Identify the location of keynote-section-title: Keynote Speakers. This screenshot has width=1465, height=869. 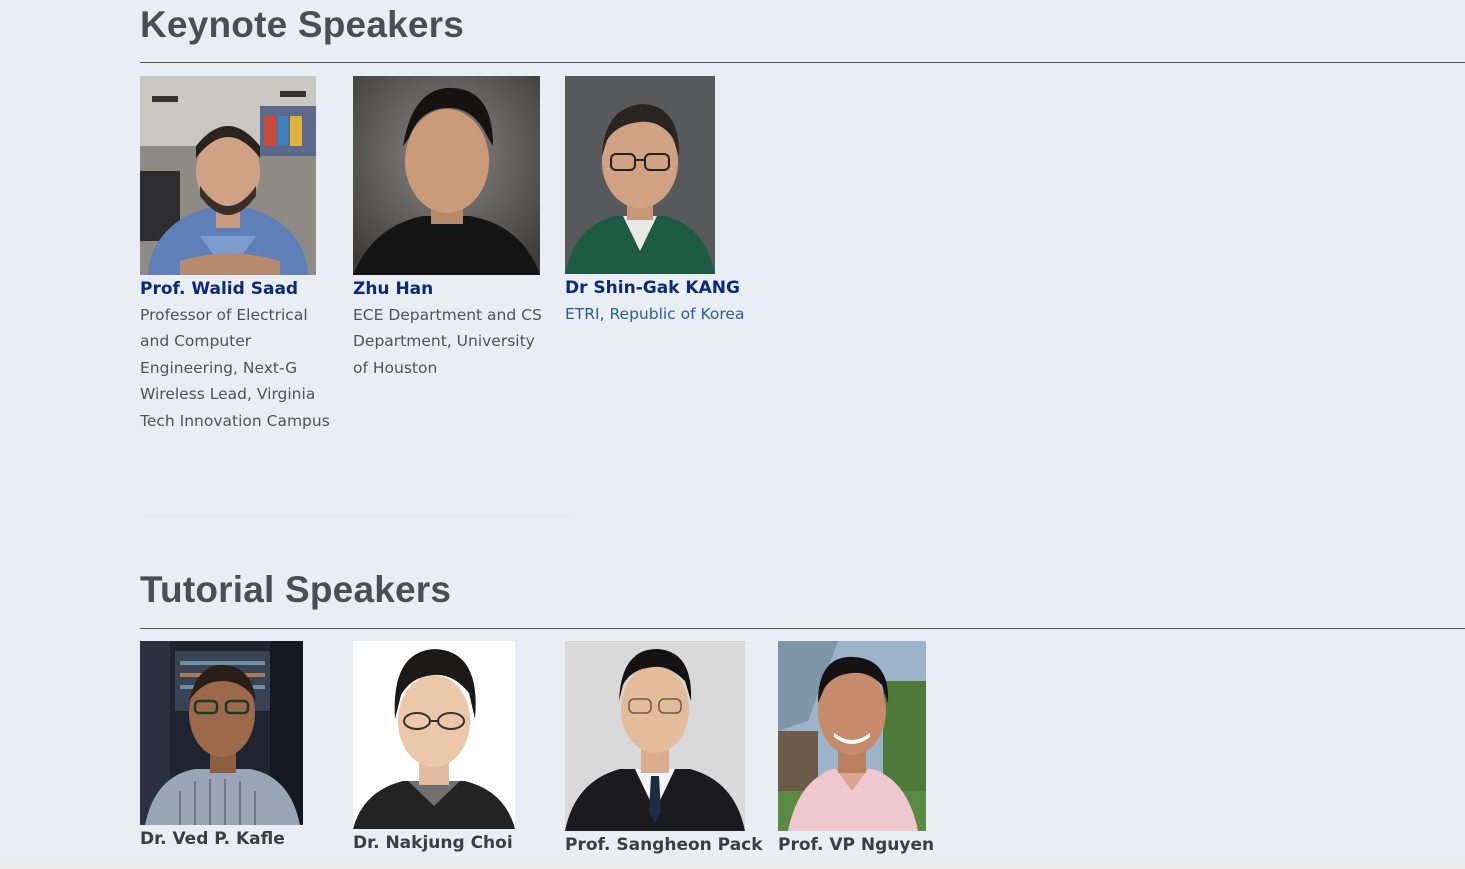
(302, 24).